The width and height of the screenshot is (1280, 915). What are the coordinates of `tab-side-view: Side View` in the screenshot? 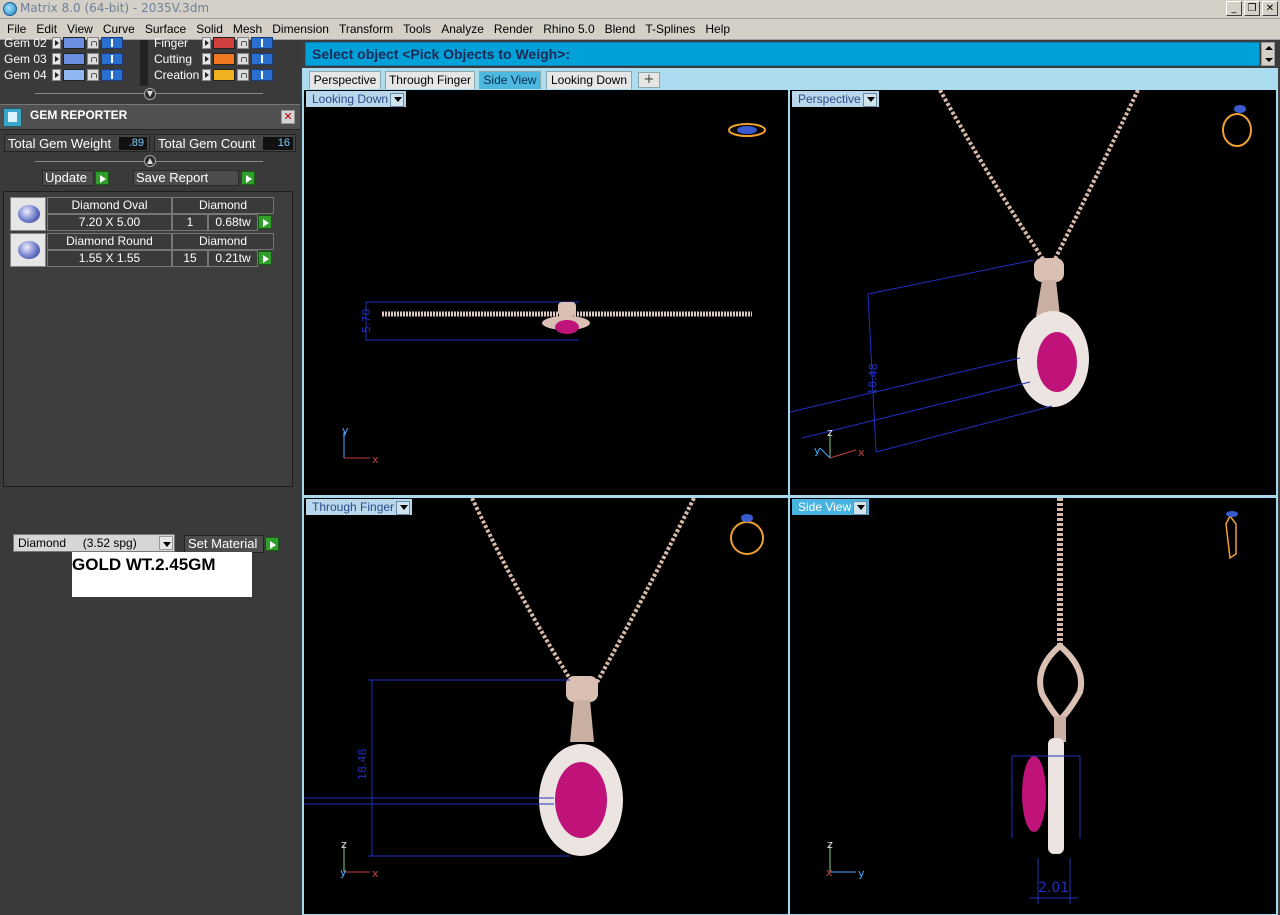 It's located at (510, 80).